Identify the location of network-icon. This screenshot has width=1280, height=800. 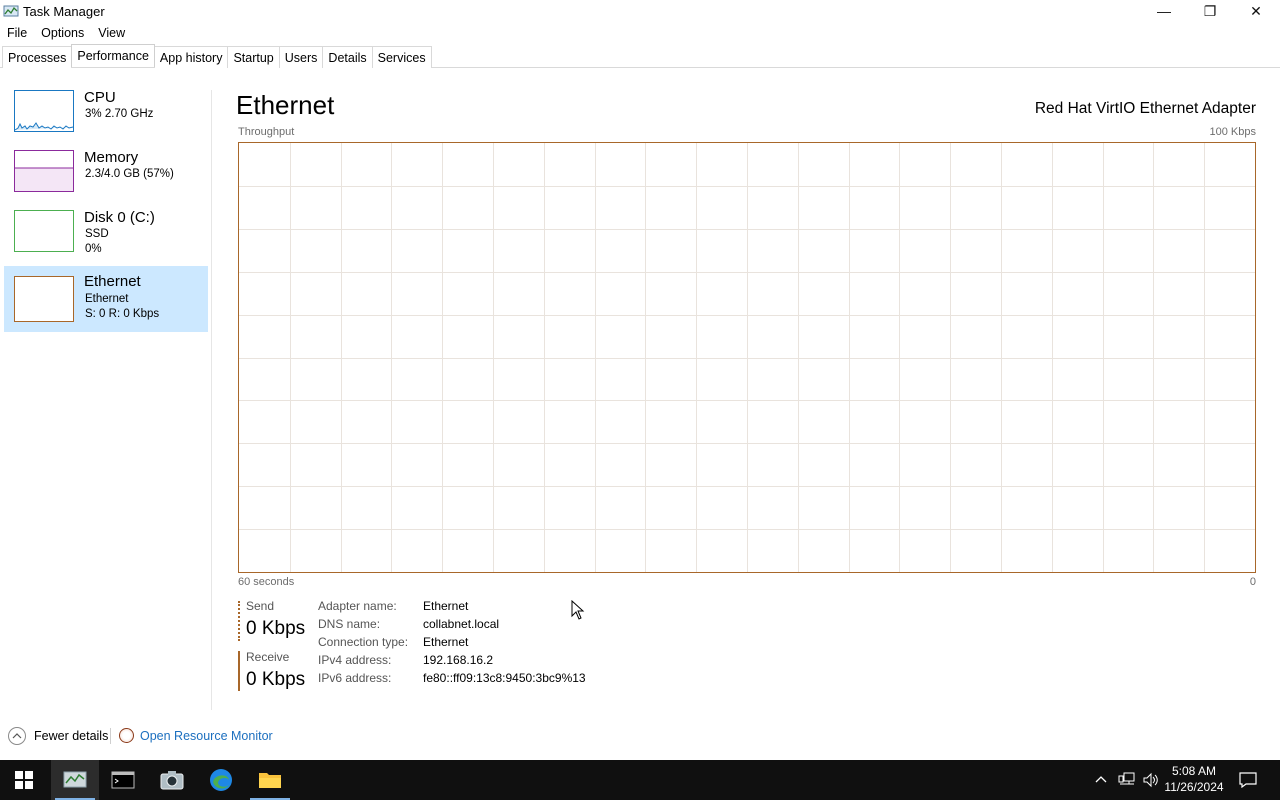
(1127, 780).